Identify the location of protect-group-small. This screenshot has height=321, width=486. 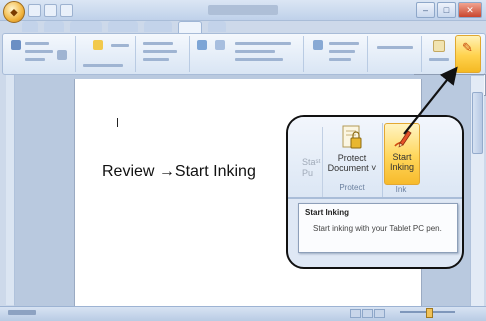
(439, 54).